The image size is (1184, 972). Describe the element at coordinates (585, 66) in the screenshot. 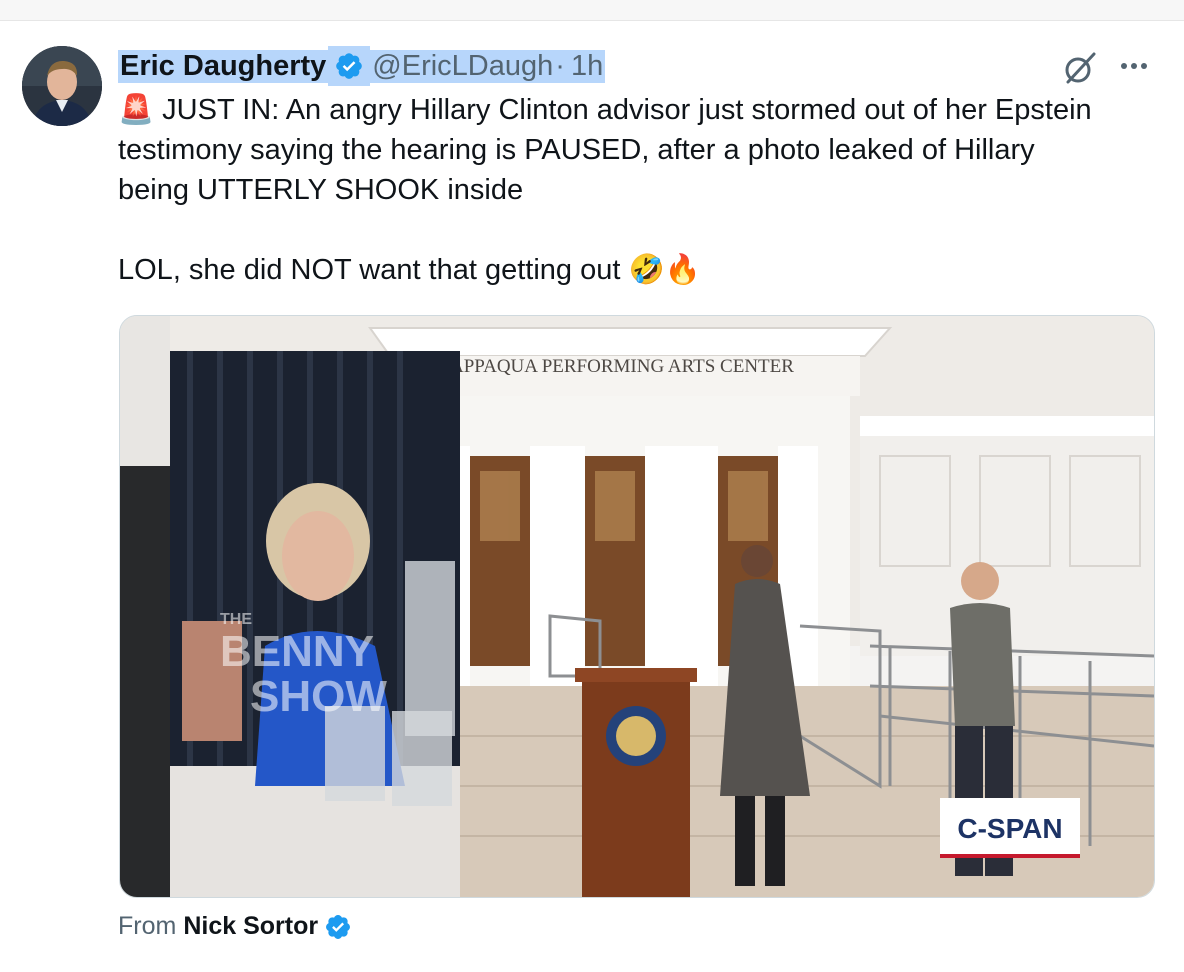

I see `tweet-timestamp: 1h` at that location.